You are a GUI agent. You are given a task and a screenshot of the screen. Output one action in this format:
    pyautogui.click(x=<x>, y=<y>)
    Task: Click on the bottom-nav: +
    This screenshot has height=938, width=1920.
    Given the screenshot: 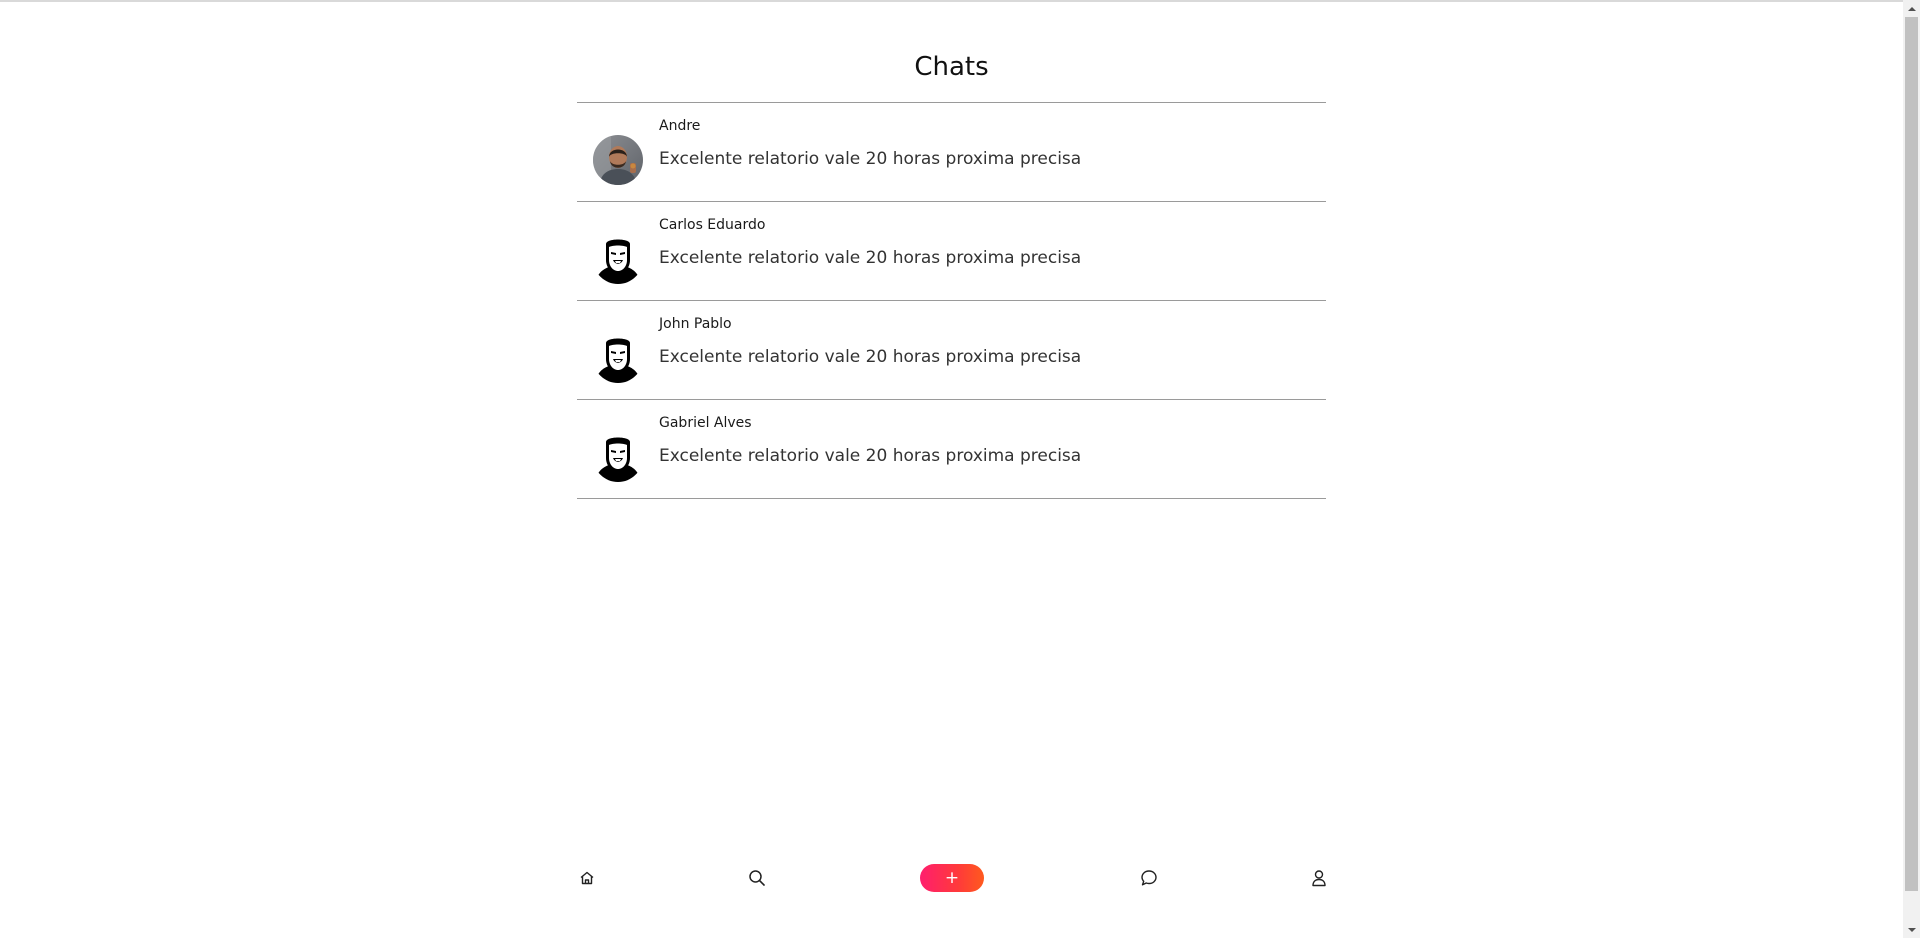 What is the action you would take?
    pyautogui.click(x=951, y=878)
    